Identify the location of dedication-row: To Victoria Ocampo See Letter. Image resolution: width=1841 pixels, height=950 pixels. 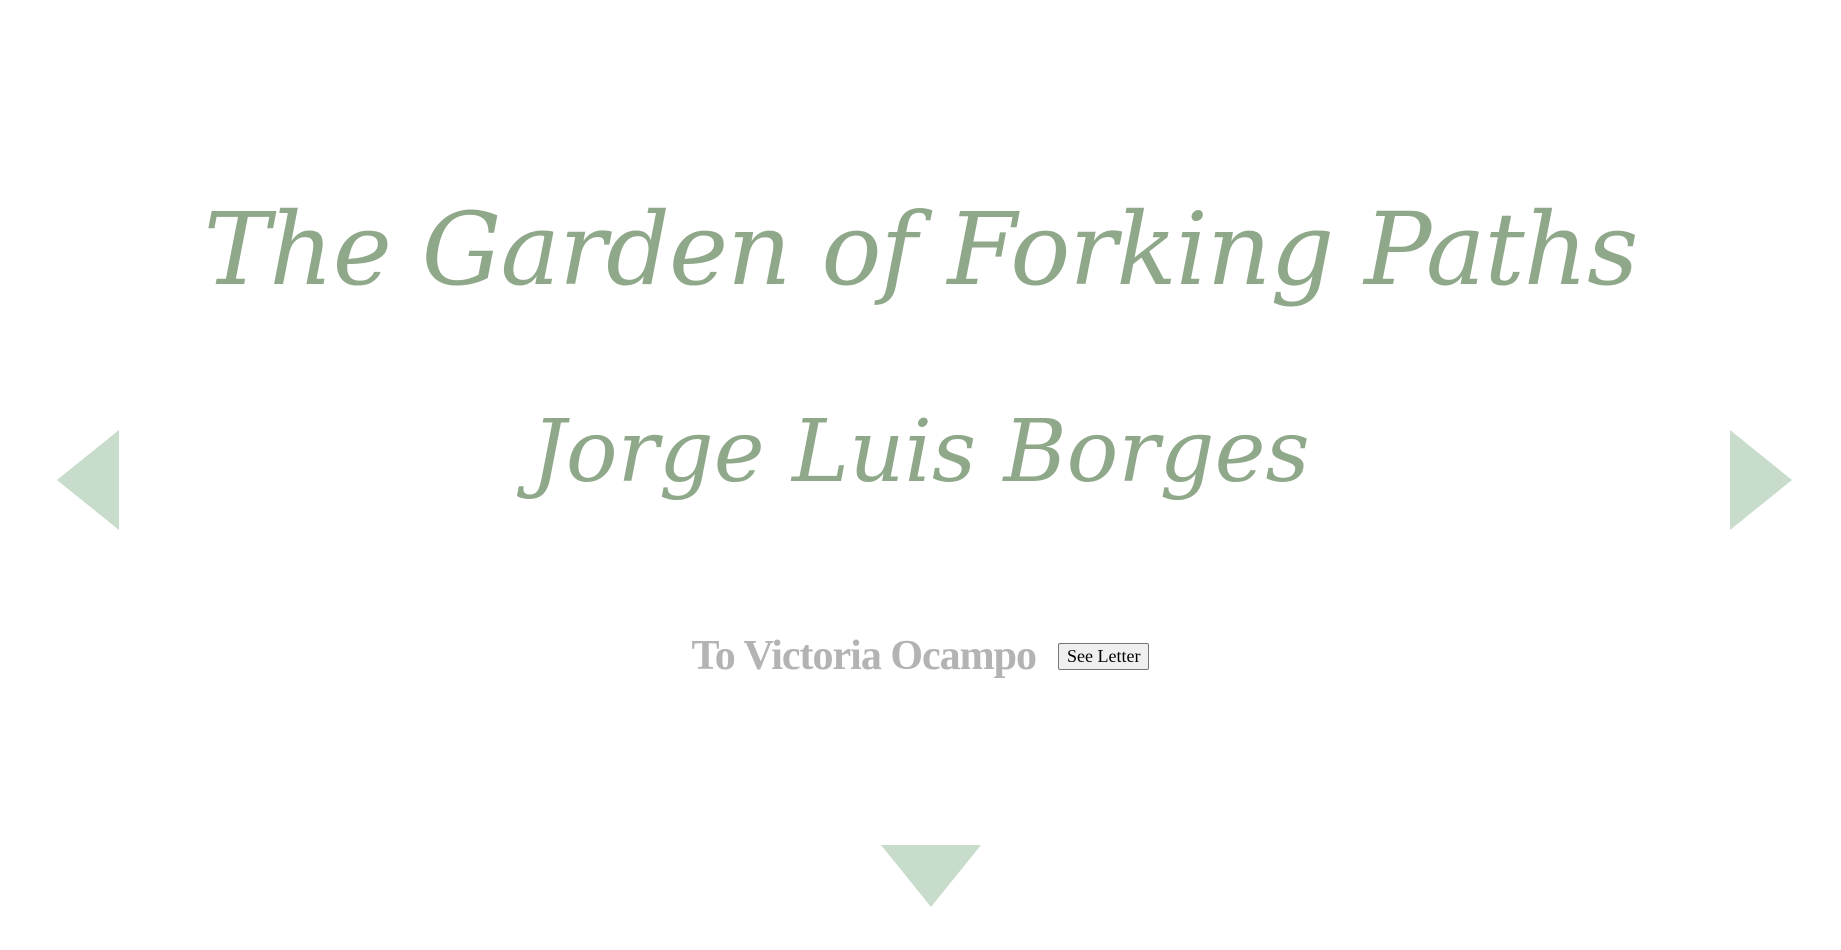
(920, 656).